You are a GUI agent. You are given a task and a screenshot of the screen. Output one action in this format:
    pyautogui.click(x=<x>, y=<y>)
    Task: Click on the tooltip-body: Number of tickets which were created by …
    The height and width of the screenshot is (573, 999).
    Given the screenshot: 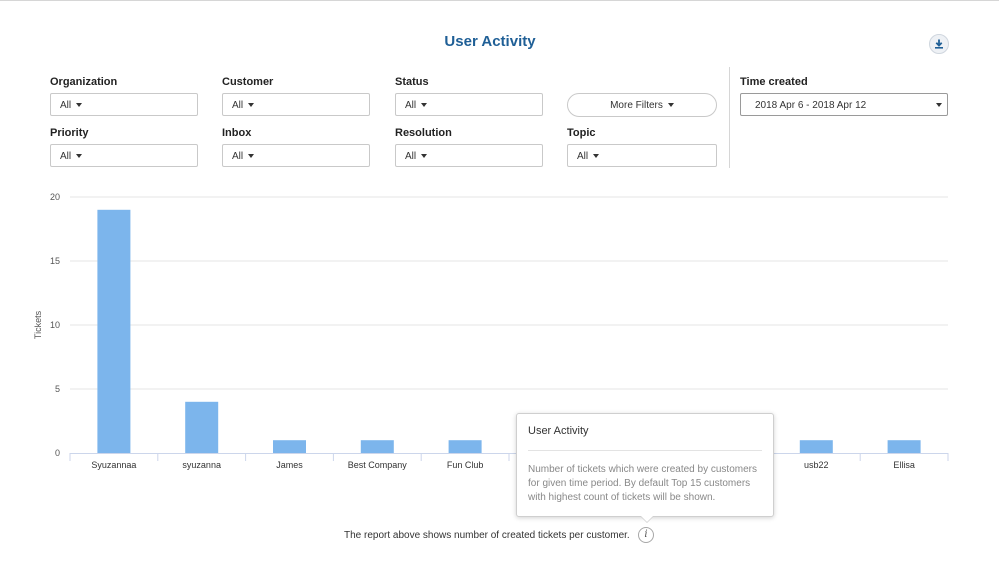 What is the action you would take?
    pyautogui.click(x=642, y=483)
    